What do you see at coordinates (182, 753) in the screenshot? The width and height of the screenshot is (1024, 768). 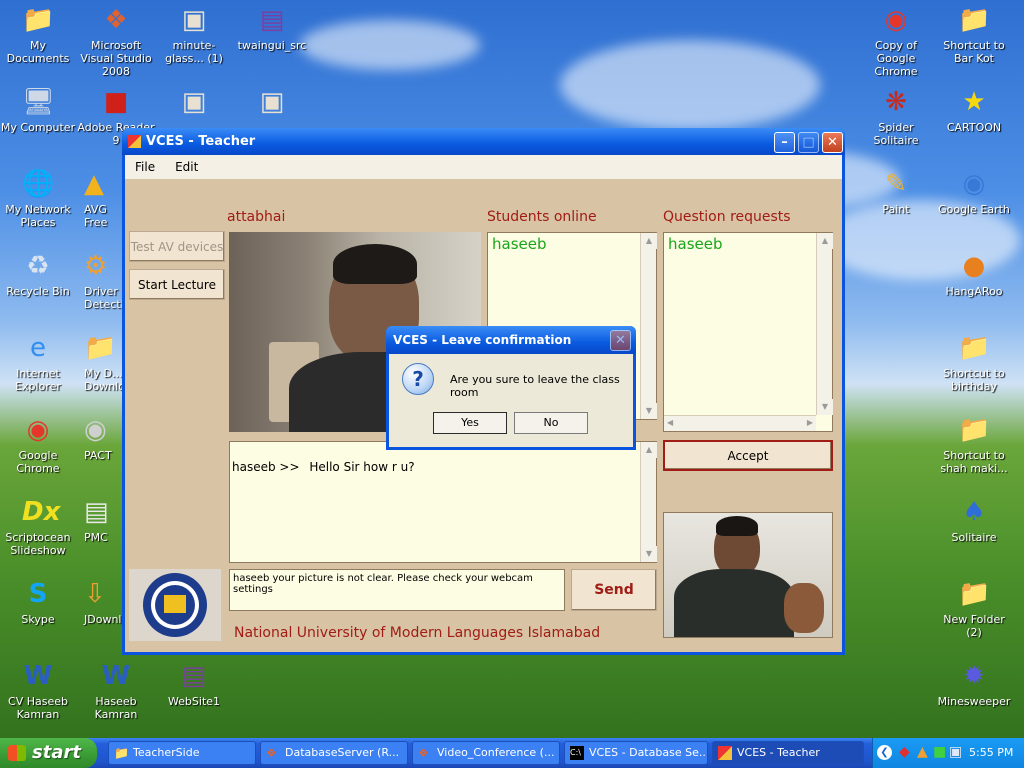 I see `task-teacherside: 📁 TeacherSide` at bounding box center [182, 753].